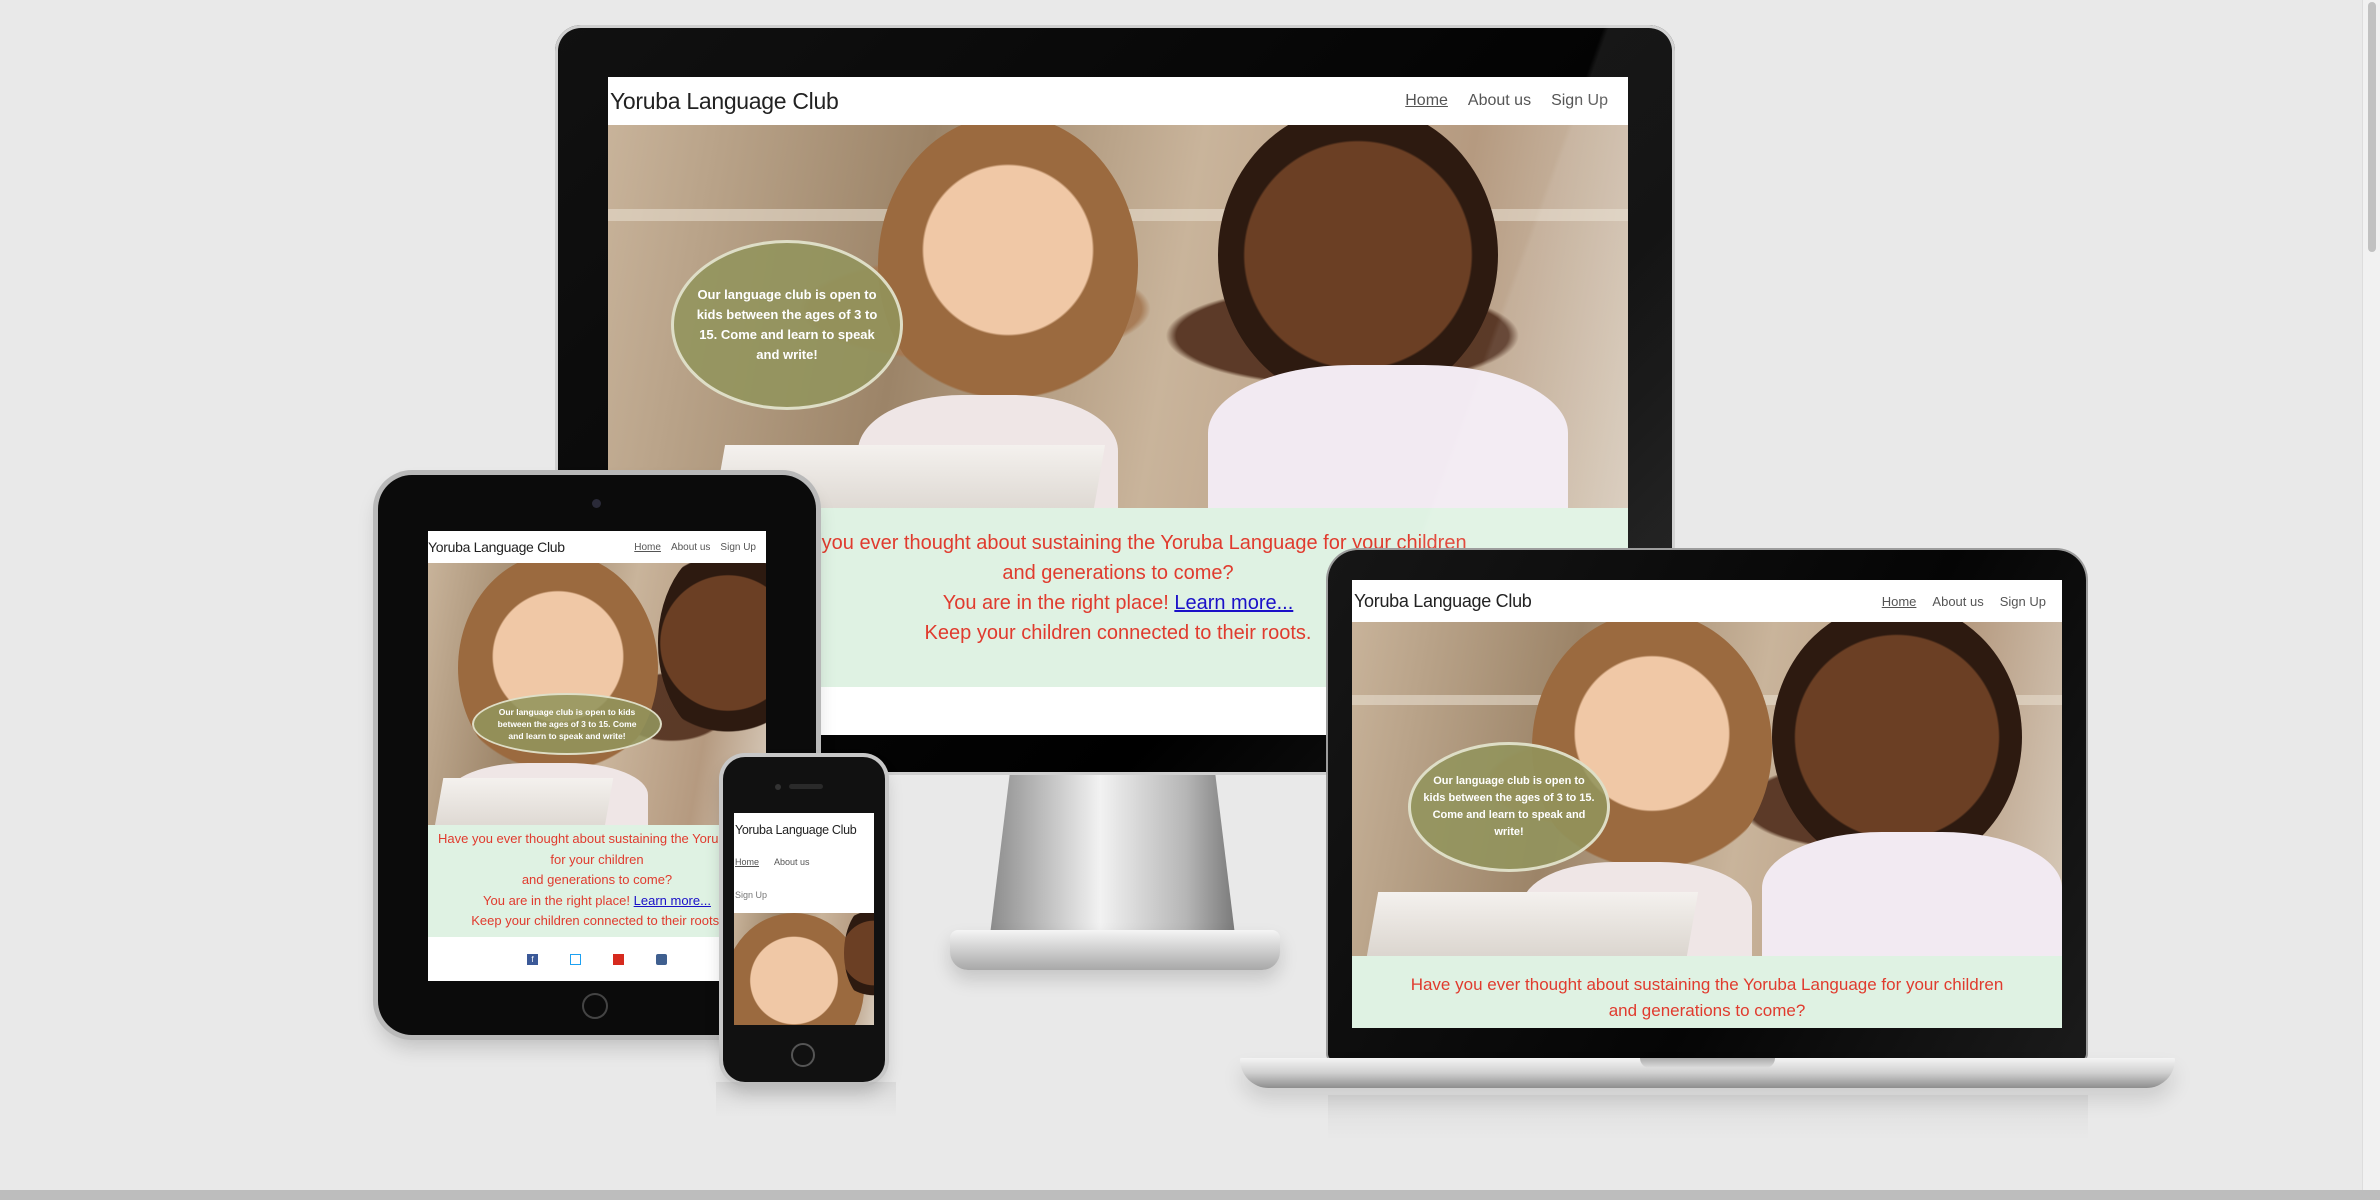  I want to click on laptop-hero-line-2: and generations to come?, so click(1707, 1010).